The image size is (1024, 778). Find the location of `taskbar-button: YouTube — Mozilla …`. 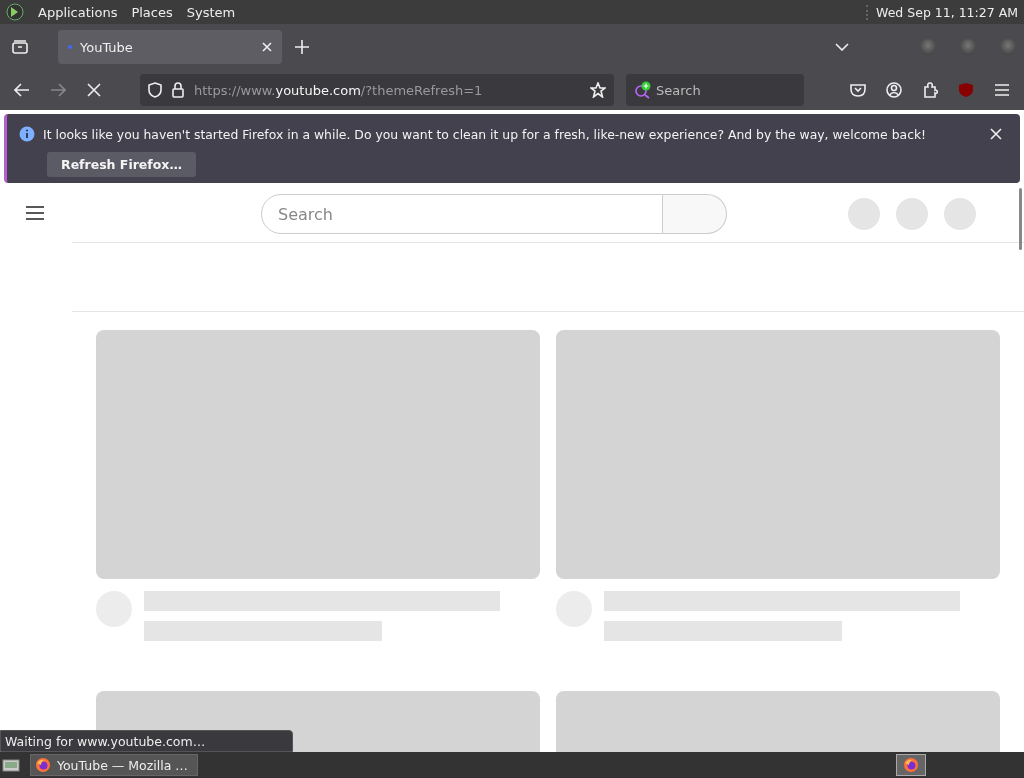

taskbar-button: YouTube — Mozilla … is located at coordinates (114, 765).